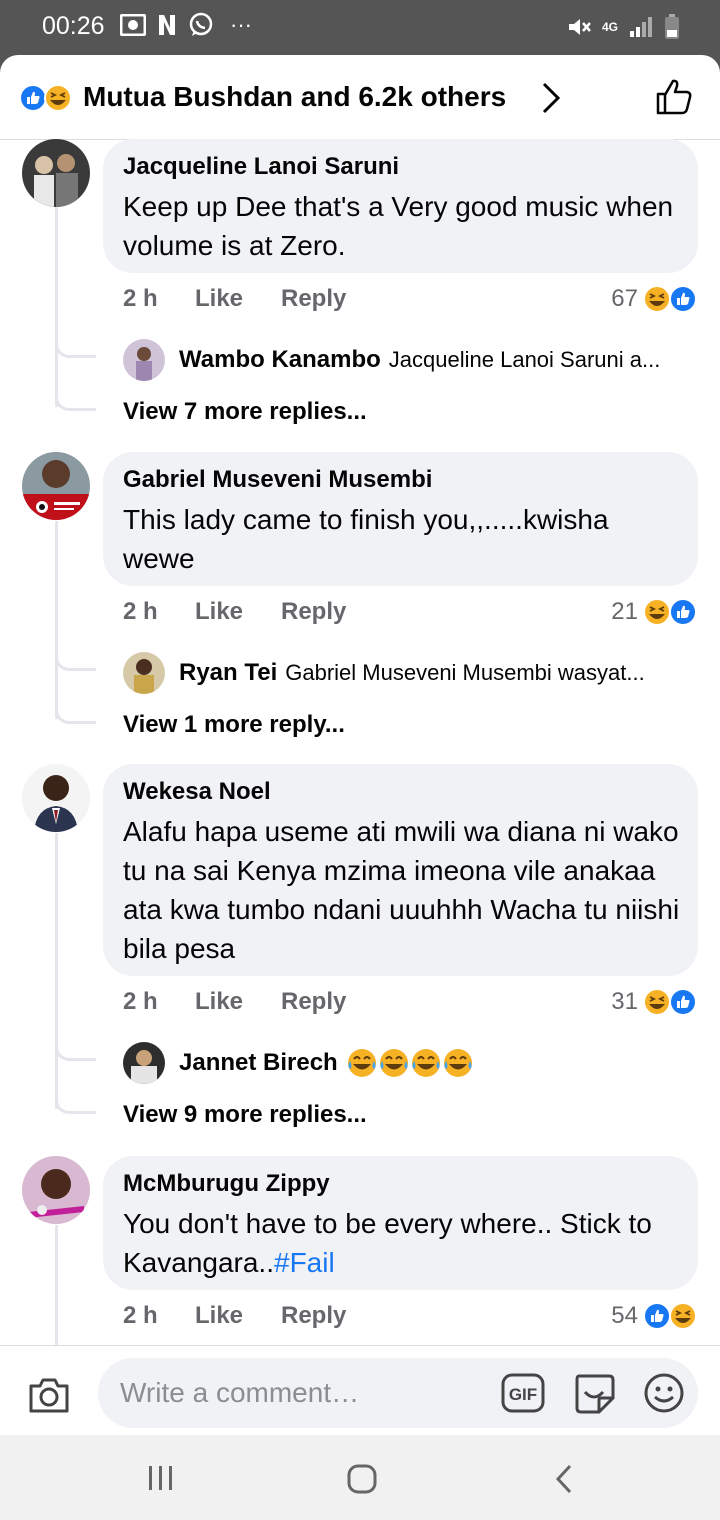 This screenshot has height=1520, width=720. Describe the element at coordinates (261, 167) in the screenshot. I see `comment-author: Jacqueline Lanoi Saruni` at that location.